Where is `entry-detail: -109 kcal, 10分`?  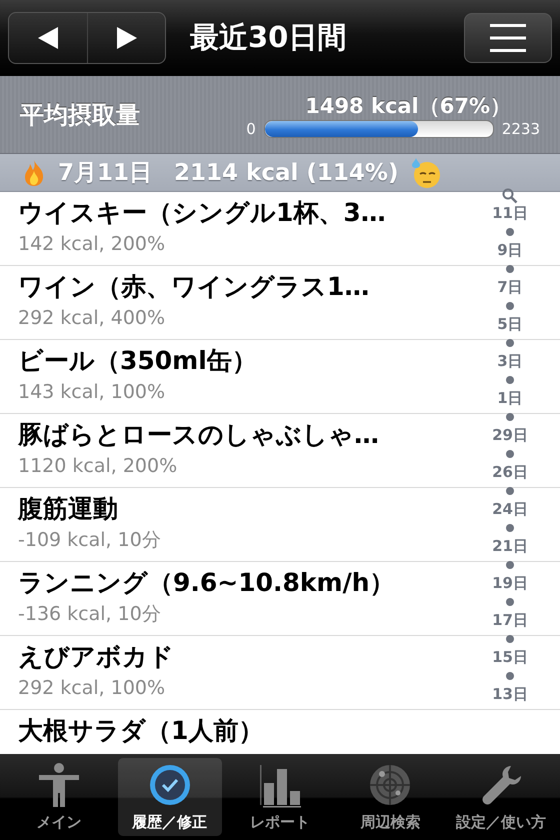 entry-detail: -109 kcal, 10分 is located at coordinates (89, 540).